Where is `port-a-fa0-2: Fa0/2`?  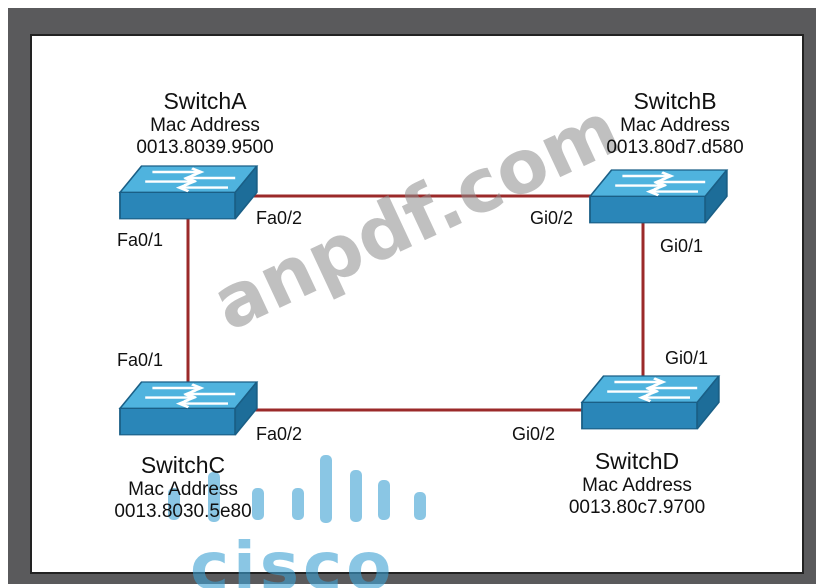
port-a-fa0-2: Fa0/2 is located at coordinates (279, 218).